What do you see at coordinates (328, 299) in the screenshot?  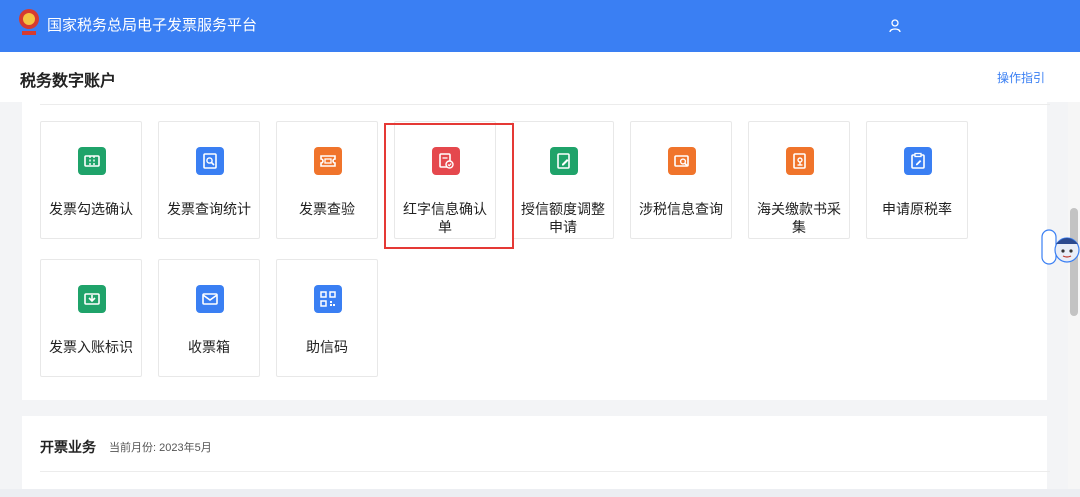 I see `qr-code-icon` at bounding box center [328, 299].